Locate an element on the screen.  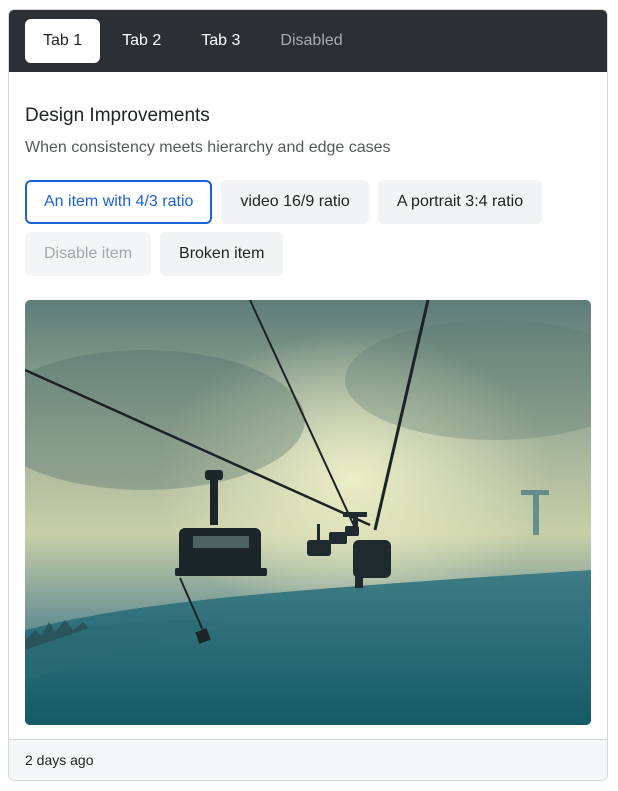
pill-broken-item: Broken item is located at coordinates (222, 254).